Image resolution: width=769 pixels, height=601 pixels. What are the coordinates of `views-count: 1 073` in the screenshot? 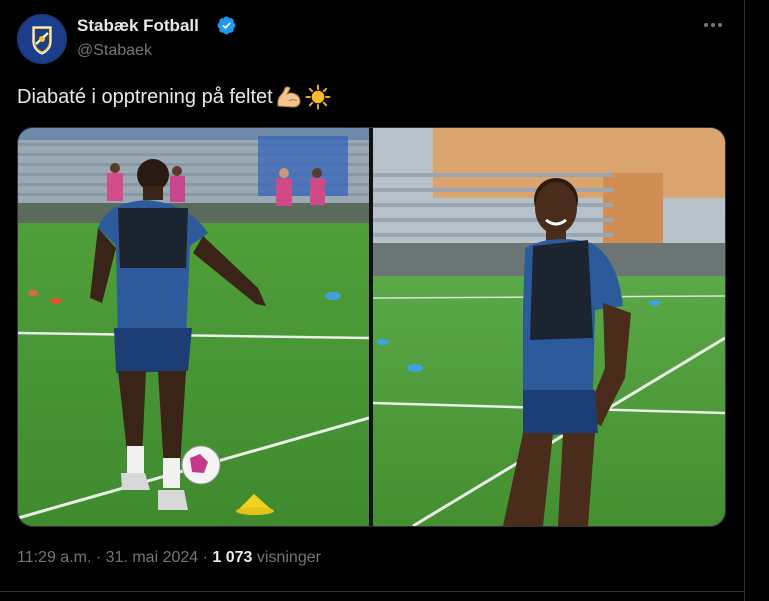 It's located at (232, 557).